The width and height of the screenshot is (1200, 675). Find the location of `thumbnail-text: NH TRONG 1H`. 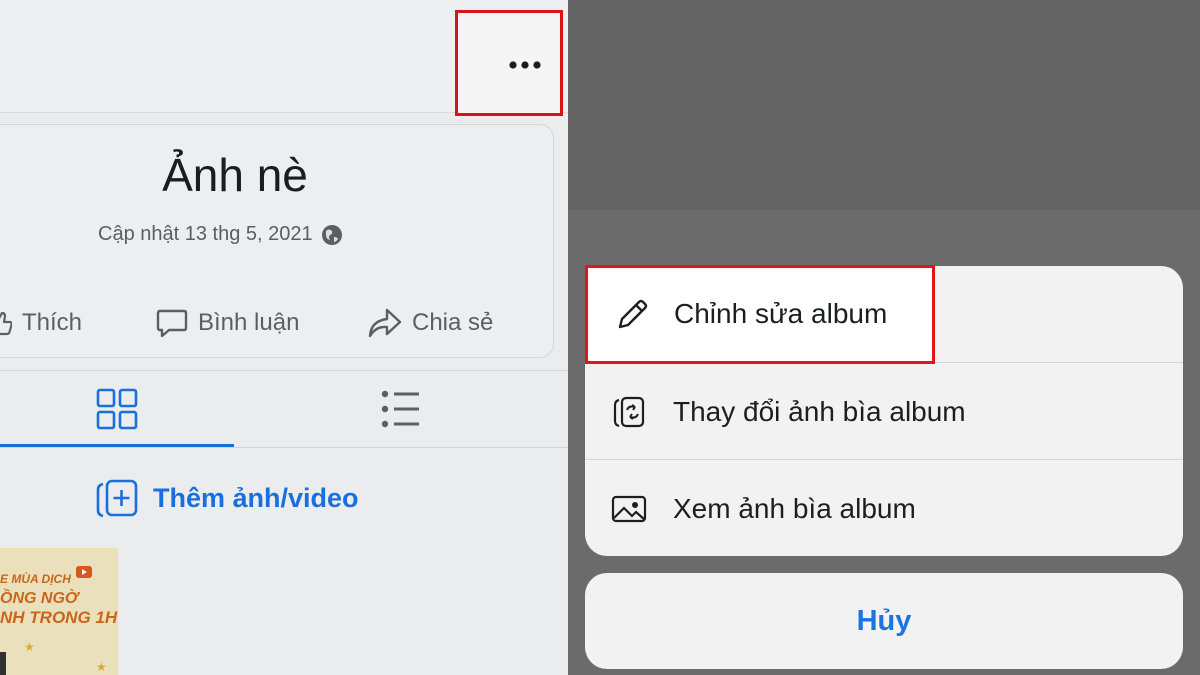

thumbnail-text: NH TRONG 1H is located at coordinates (59, 617).